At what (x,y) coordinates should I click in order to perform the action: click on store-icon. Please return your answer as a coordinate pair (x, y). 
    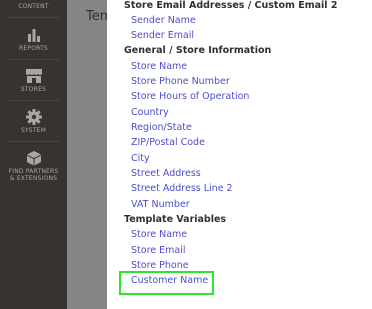
    Looking at the image, I should click on (33, 76).